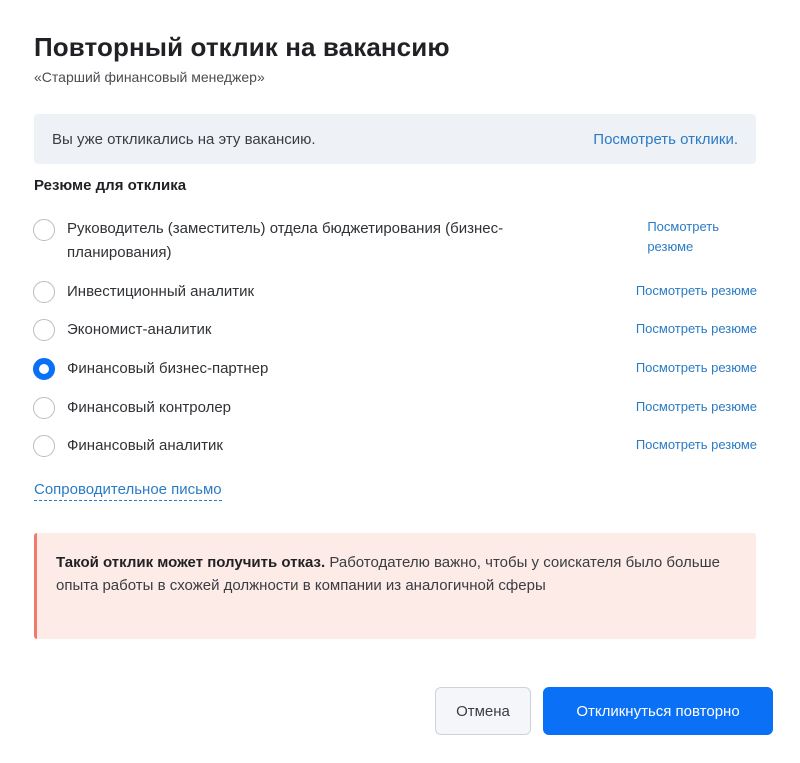  Describe the element at coordinates (395, 331) in the screenshot. I see `resume-option: Экономист-аналитик Посмотреть резюме` at that location.